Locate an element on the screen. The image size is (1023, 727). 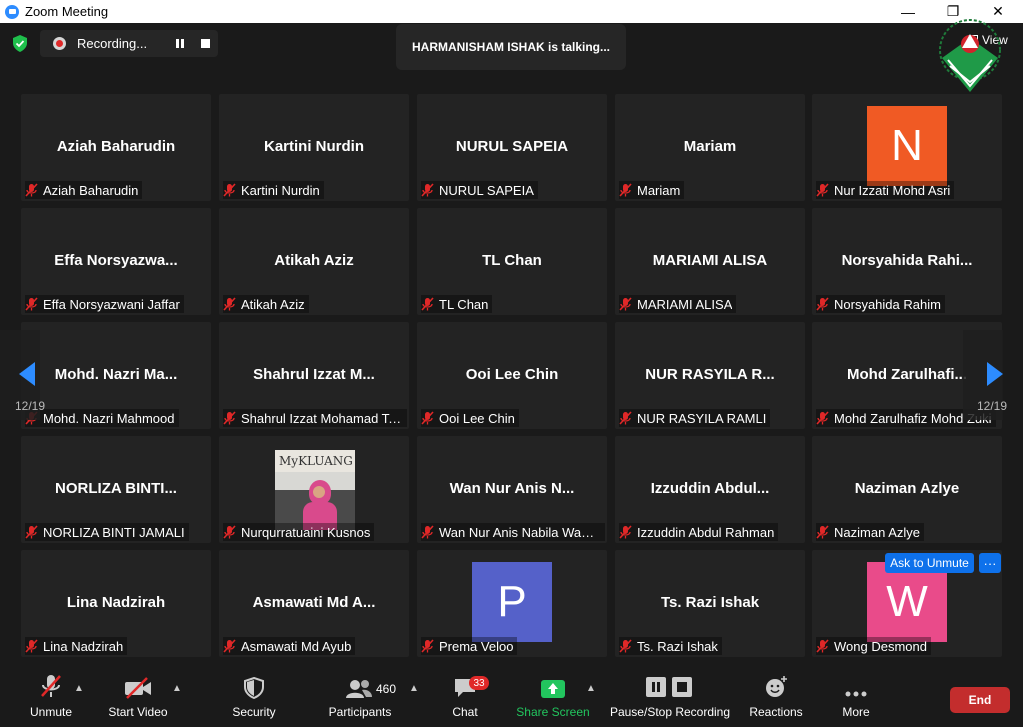
participant-name-label: Ooi Lee Chin is located at coordinates (477, 418).